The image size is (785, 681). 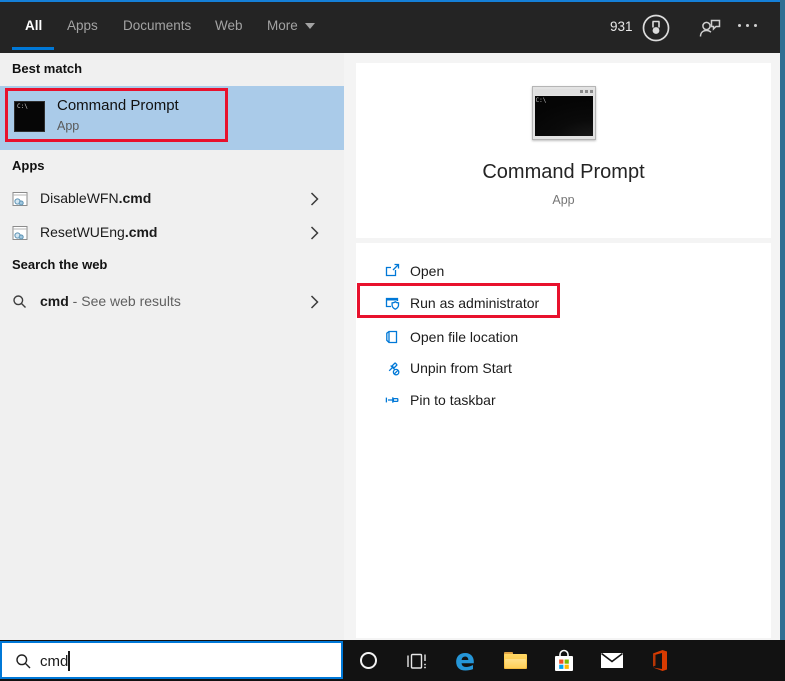 I want to click on tab-more: More, so click(x=291, y=25).